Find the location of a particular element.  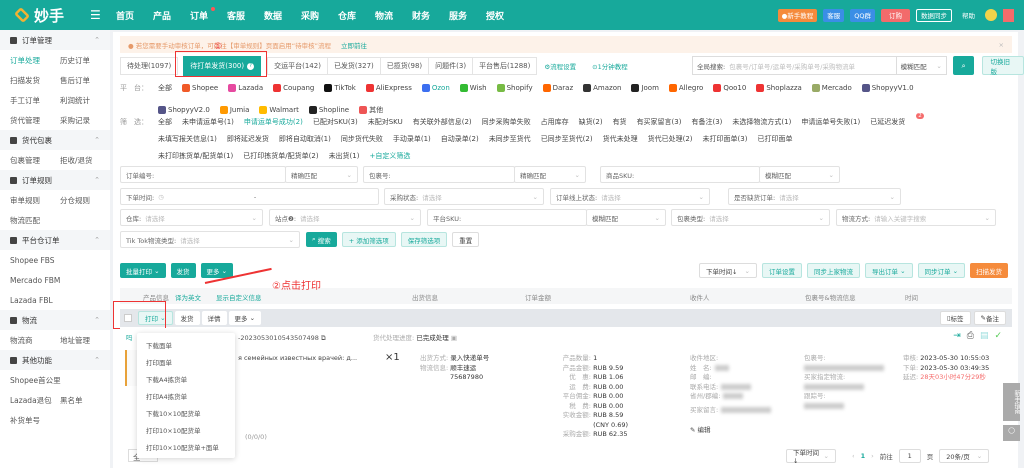

tab-0: 待处理(1097) is located at coordinates (149, 66).